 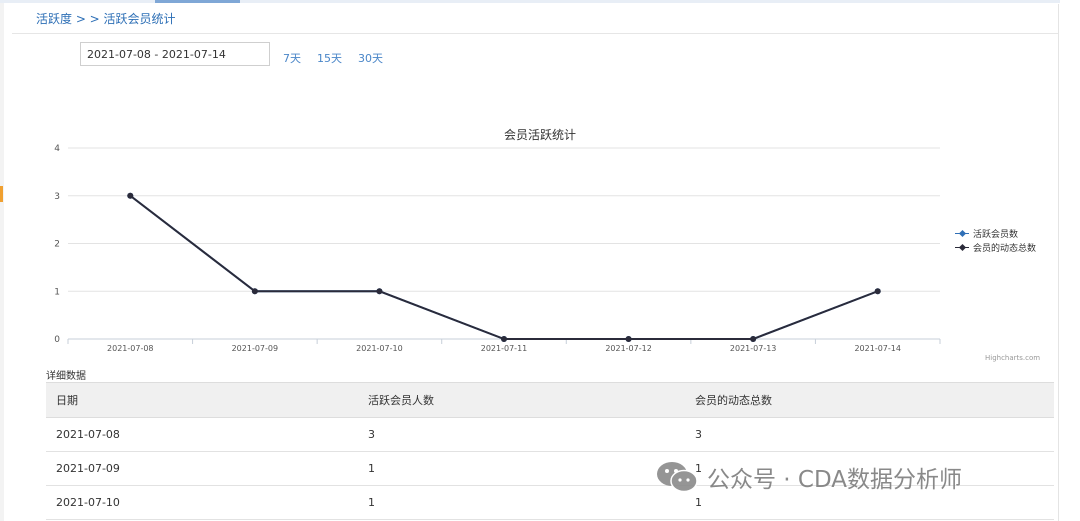 I want to click on x-tick-label: 2021-07-13, so click(x=753, y=348).